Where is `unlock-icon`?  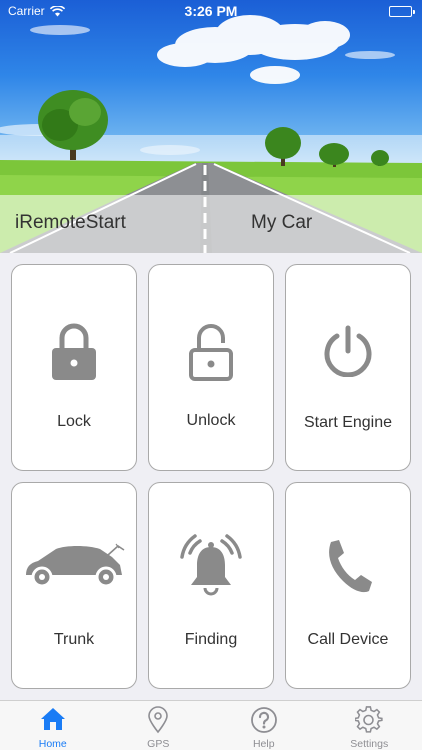 unlock-icon is located at coordinates (211, 352).